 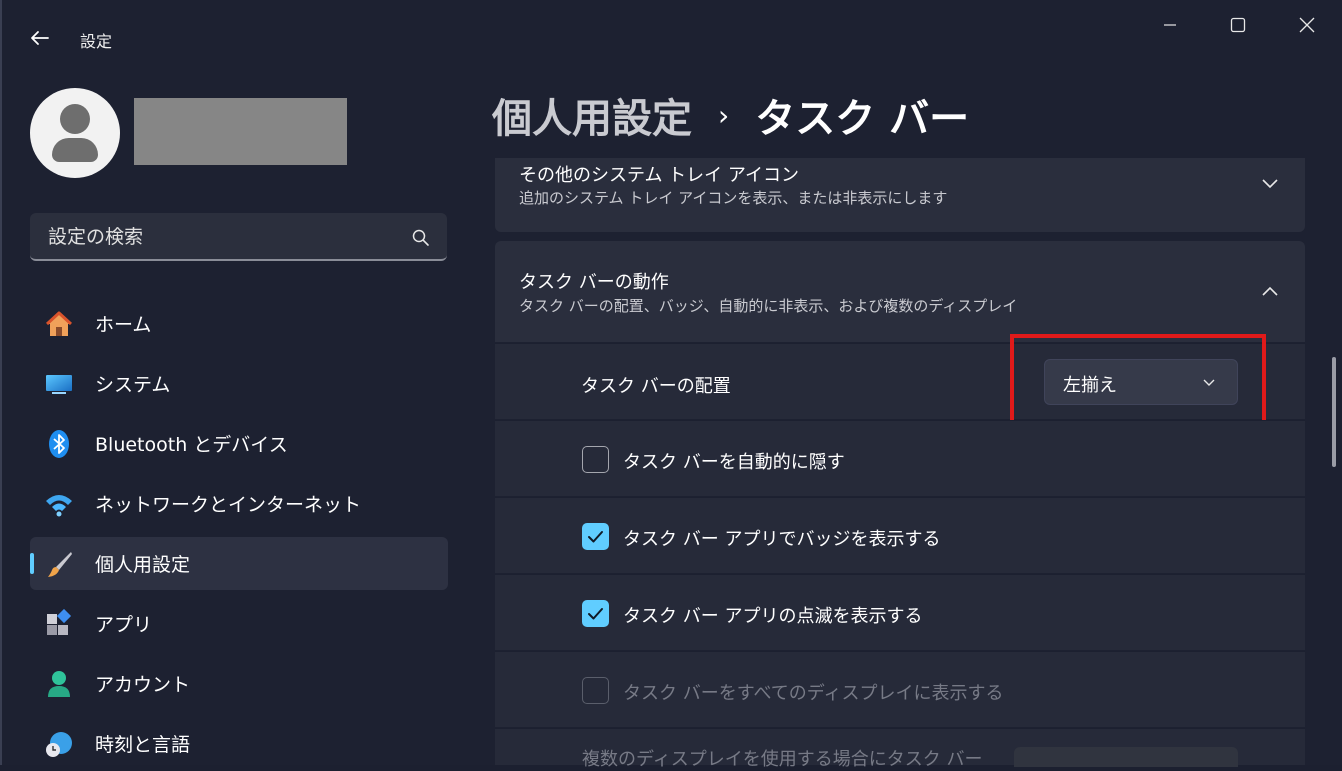 I want to click on search-icon, so click(x=421, y=238).